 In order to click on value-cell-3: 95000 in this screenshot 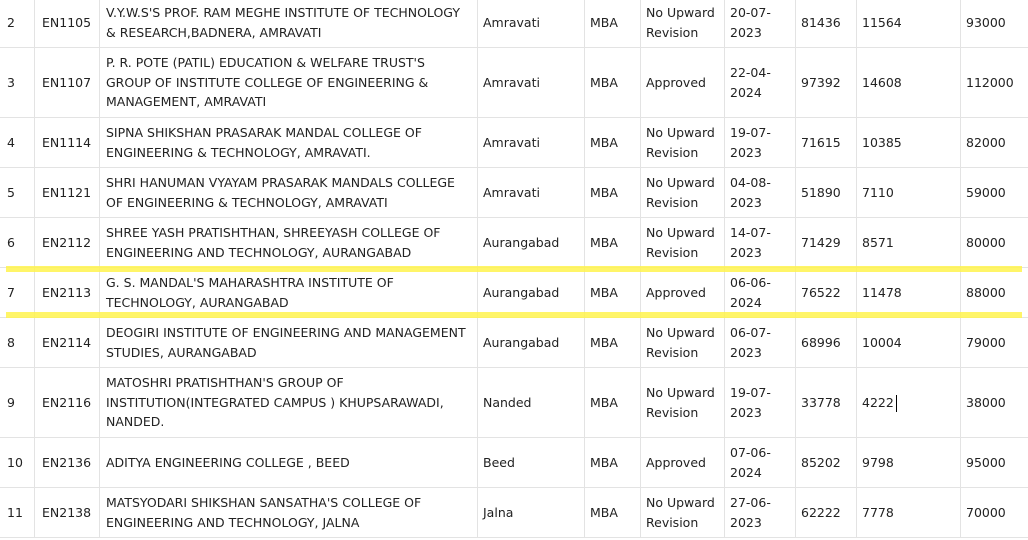, I will do `click(994, 462)`.